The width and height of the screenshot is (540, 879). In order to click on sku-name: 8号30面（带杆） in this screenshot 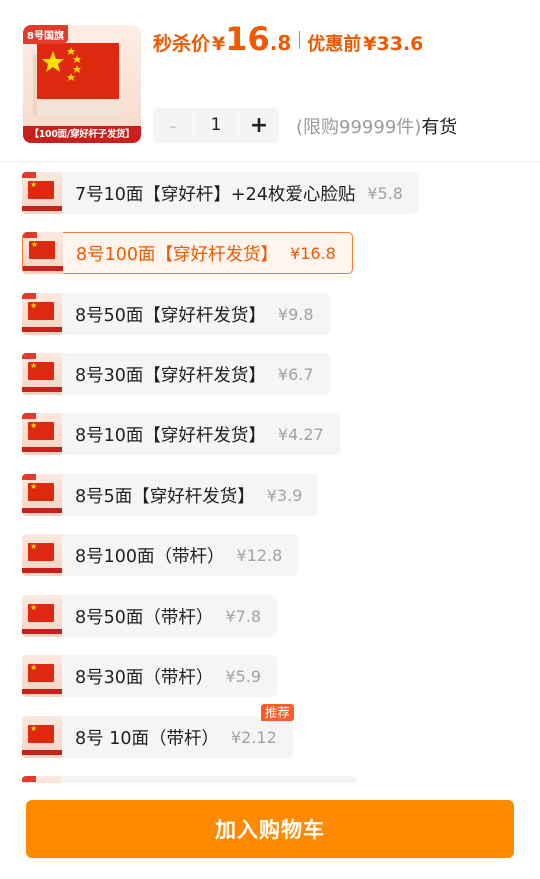, I will do `click(144, 677)`.